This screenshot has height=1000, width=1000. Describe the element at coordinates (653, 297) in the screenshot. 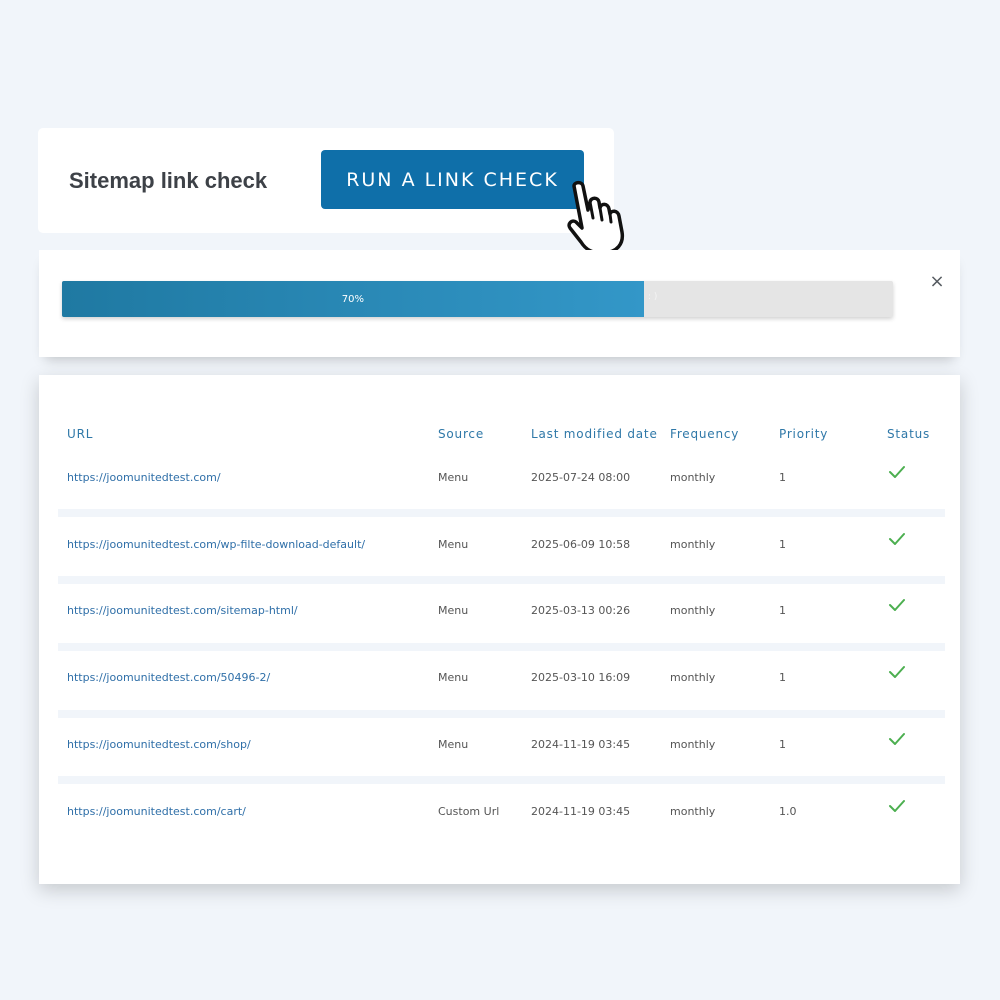

I see `progress-trailing-text: : )` at that location.